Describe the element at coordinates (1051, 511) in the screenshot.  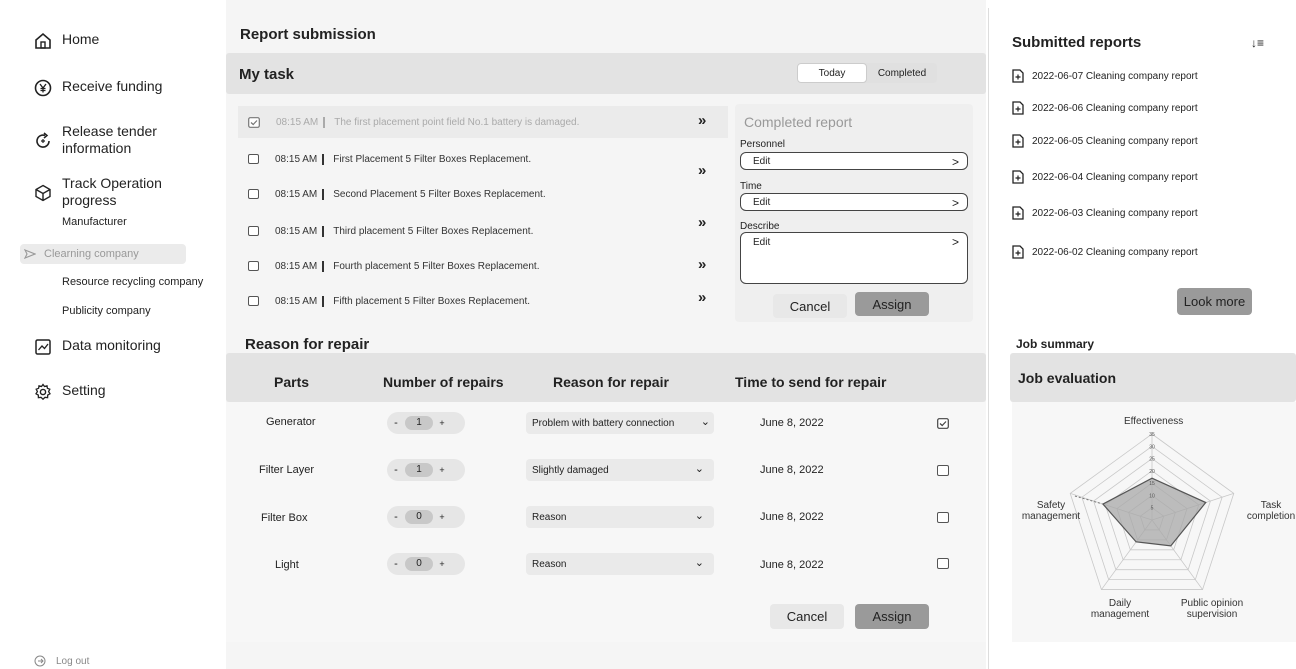
I see `radar-axis-label: Safety management` at that location.